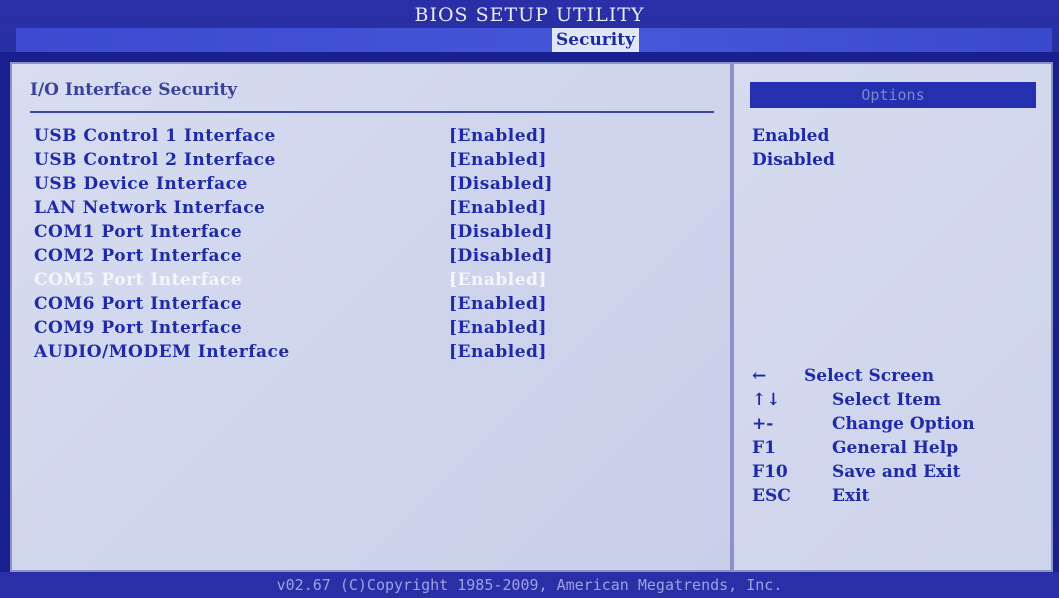 The image size is (1059, 598). I want to click on help-desc: Change Option, so click(903, 424).